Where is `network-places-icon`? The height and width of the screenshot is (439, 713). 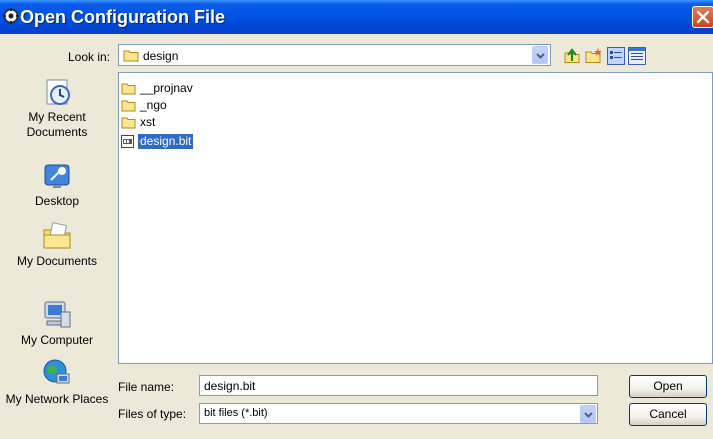
network-places-icon is located at coordinates (56, 371).